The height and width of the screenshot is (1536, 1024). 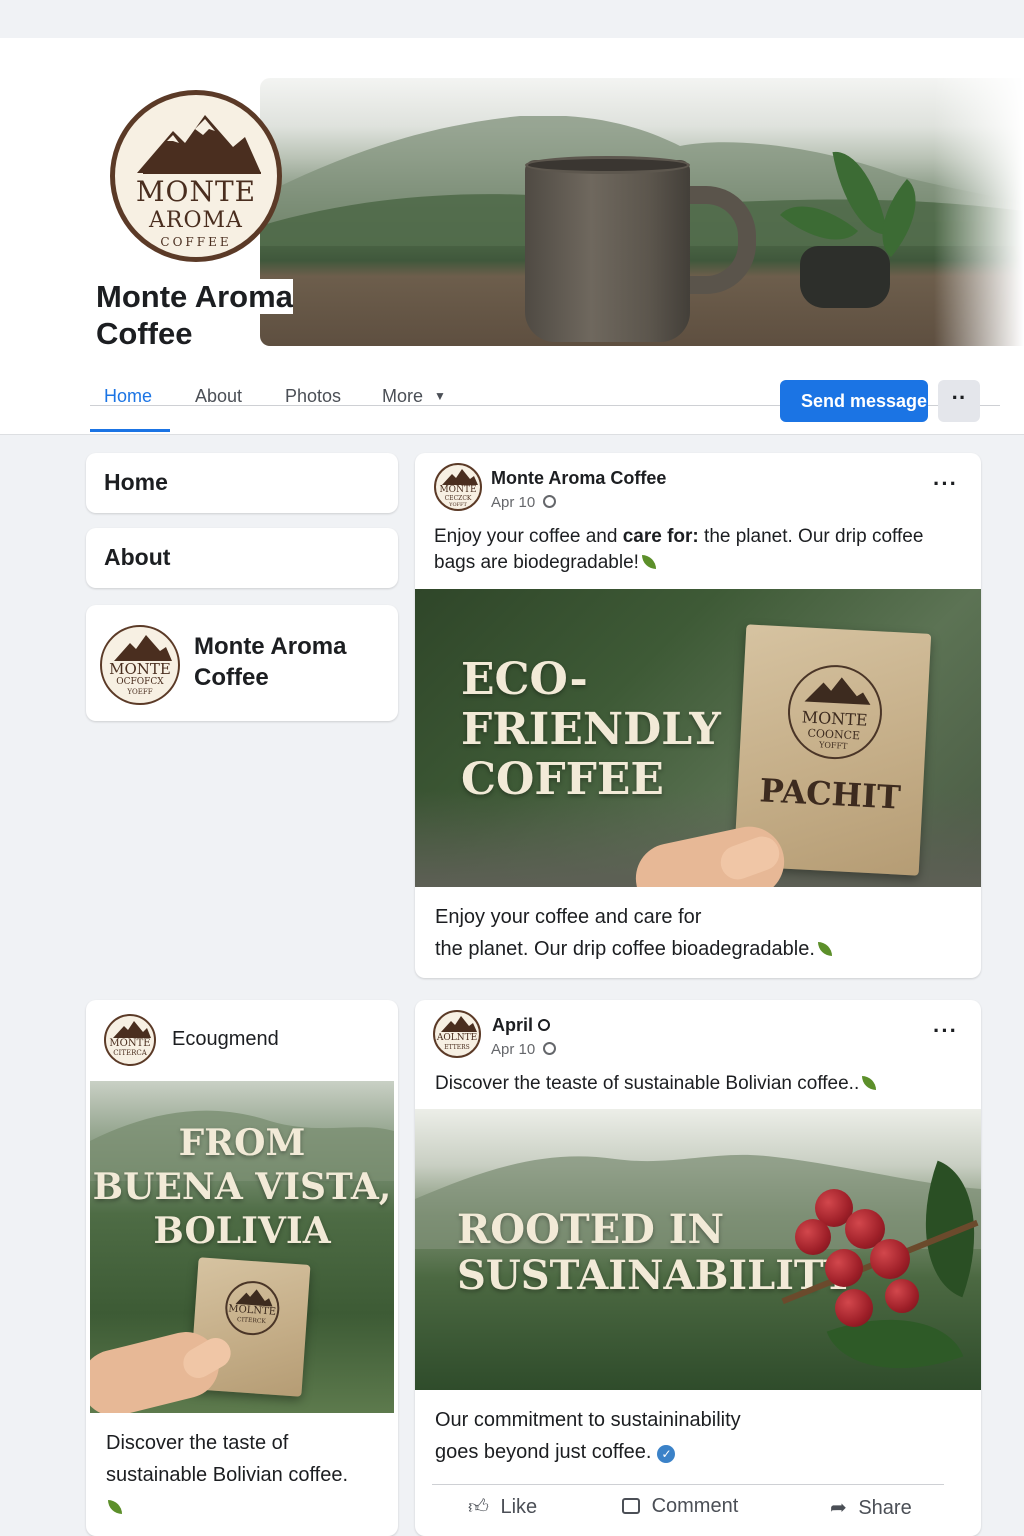 I want to click on logo-text-line1: AOLNTE, so click(x=457, y=1038).